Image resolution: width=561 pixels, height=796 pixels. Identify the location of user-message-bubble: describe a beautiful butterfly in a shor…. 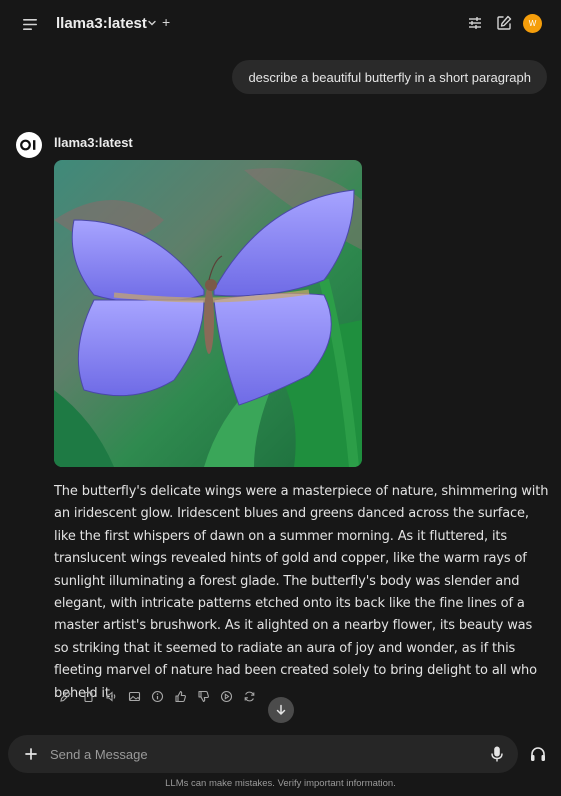
(389, 77).